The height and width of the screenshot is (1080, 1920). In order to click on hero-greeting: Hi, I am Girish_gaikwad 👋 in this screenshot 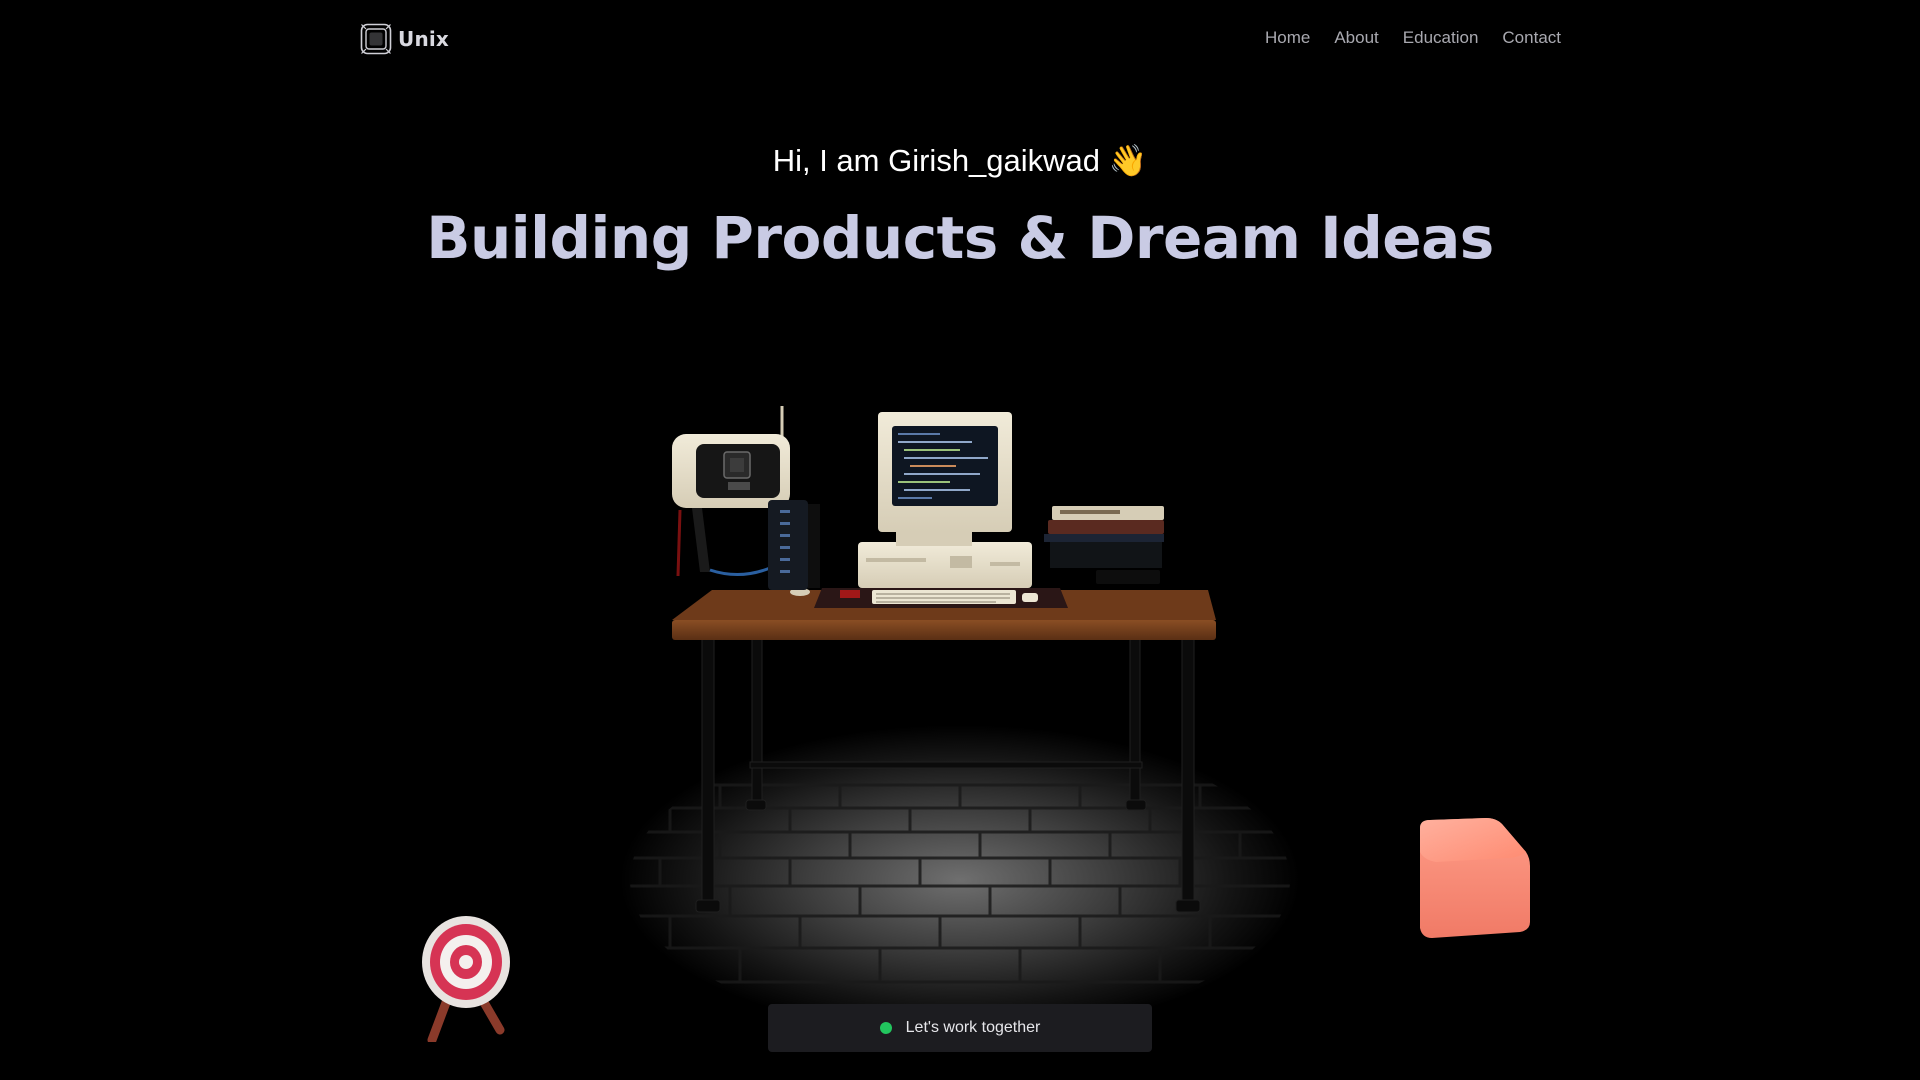, I will do `click(960, 160)`.